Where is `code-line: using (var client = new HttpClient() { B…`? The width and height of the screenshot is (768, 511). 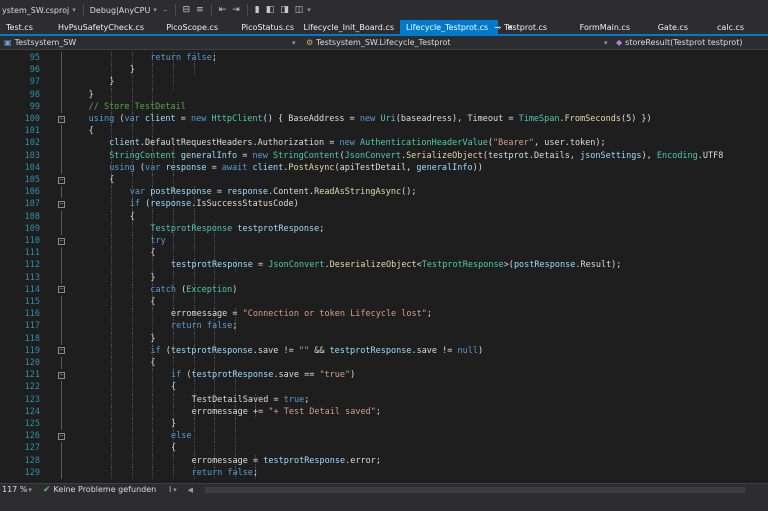 code-line: using (var client = new HttpClient() { B… is located at coordinates (370, 119).